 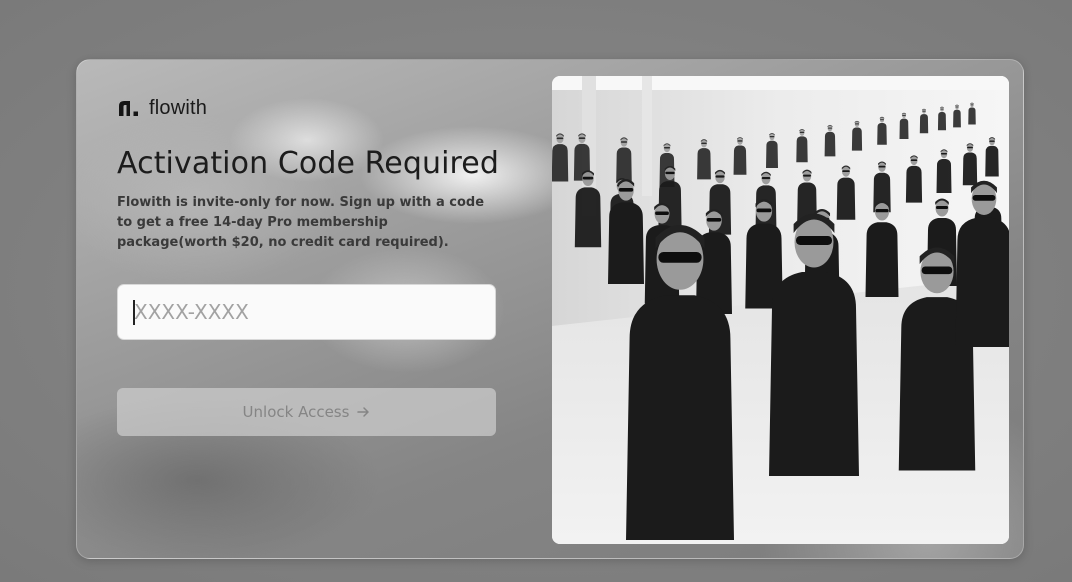 I want to click on activation-code-input, so click(x=306, y=312).